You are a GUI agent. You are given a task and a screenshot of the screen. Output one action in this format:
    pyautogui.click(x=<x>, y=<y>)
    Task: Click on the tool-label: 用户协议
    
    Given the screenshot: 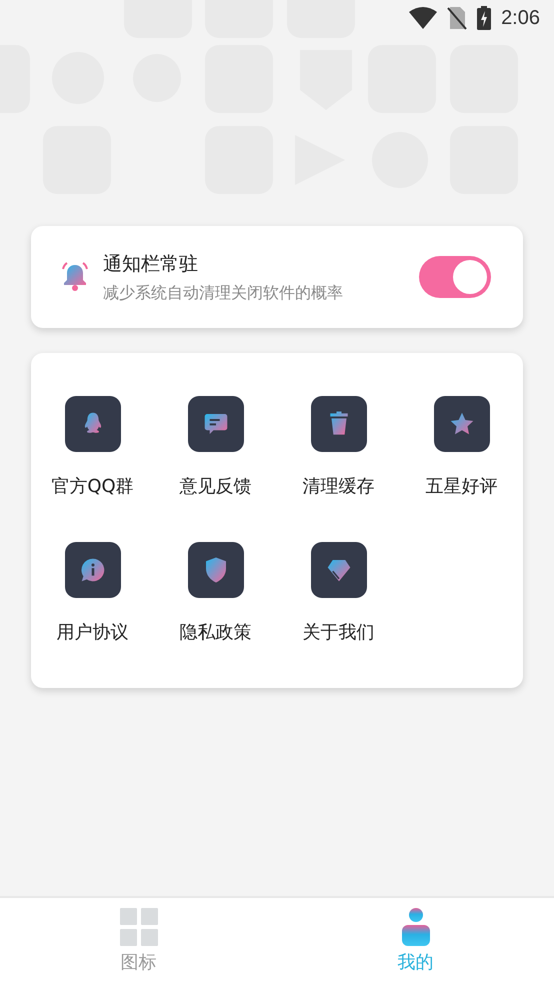 What is the action you would take?
    pyautogui.click(x=92, y=632)
    